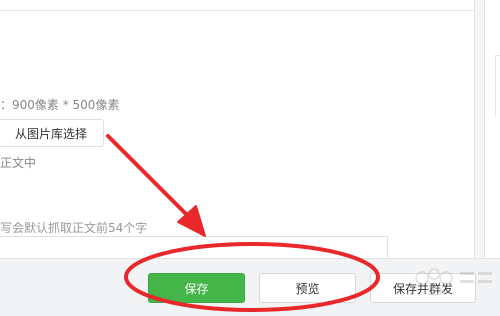 The height and width of the screenshot is (316, 500). I want to click on body-text-label: 正文中, so click(18, 163).